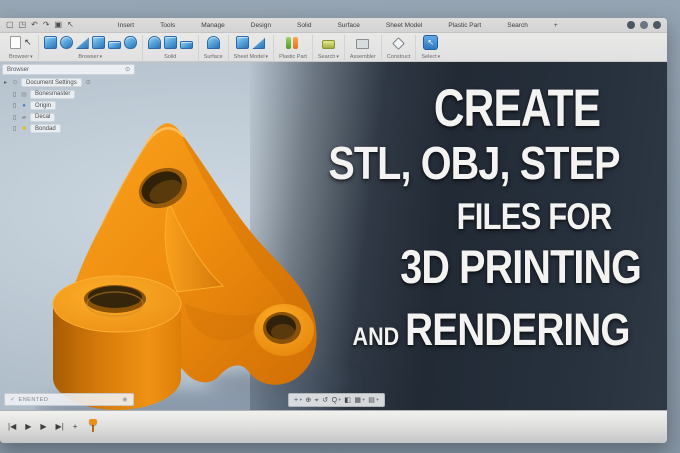 The image size is (680, 453). What do you see at coordinates (213, 42) in the screenshot?
I see `surface-patch-icon` at bounding box center [213, 42].